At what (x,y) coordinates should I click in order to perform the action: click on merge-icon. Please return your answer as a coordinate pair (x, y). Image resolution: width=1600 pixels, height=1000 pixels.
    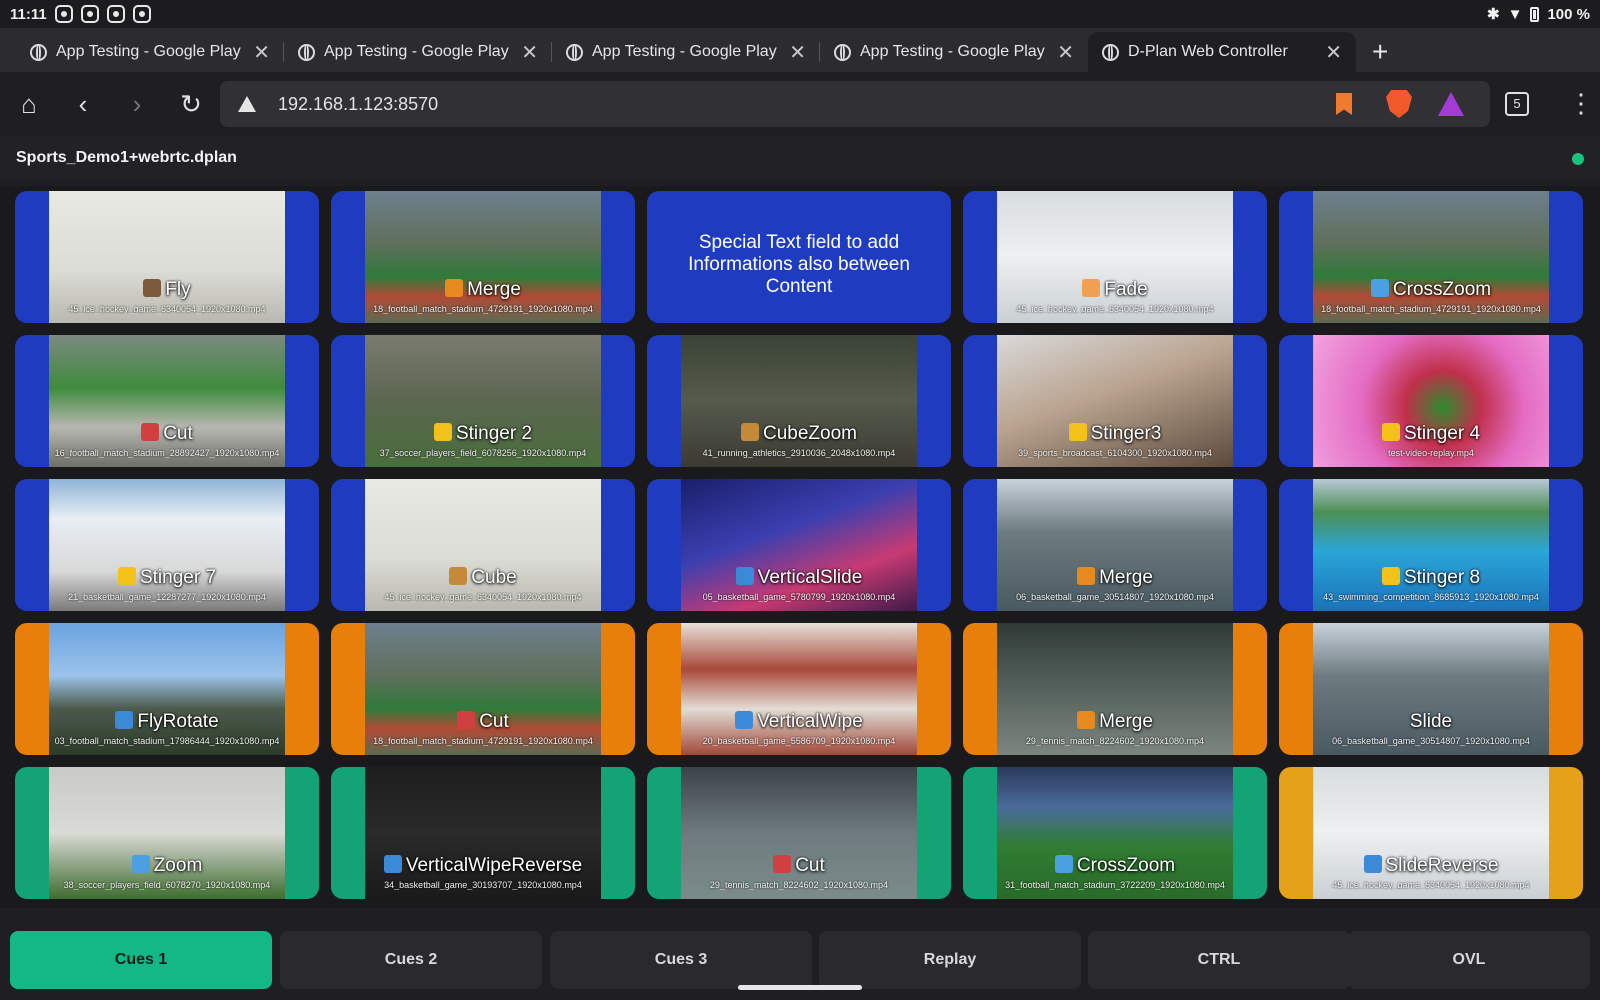
    Looking at the image, I should click on (1086, 720).